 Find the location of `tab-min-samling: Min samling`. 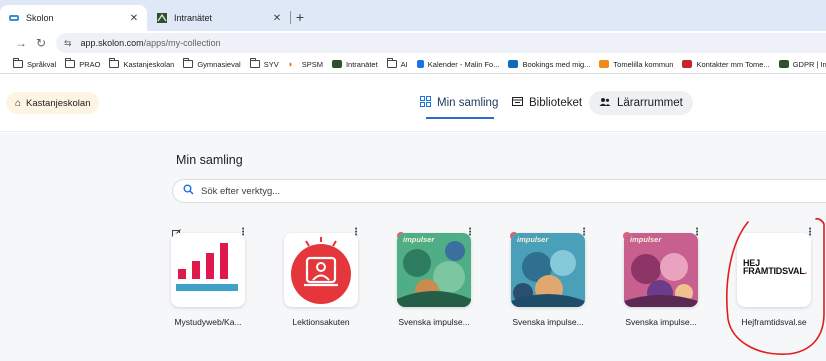

tab-min-samling: Min samling is located at coordinates (459, 103).